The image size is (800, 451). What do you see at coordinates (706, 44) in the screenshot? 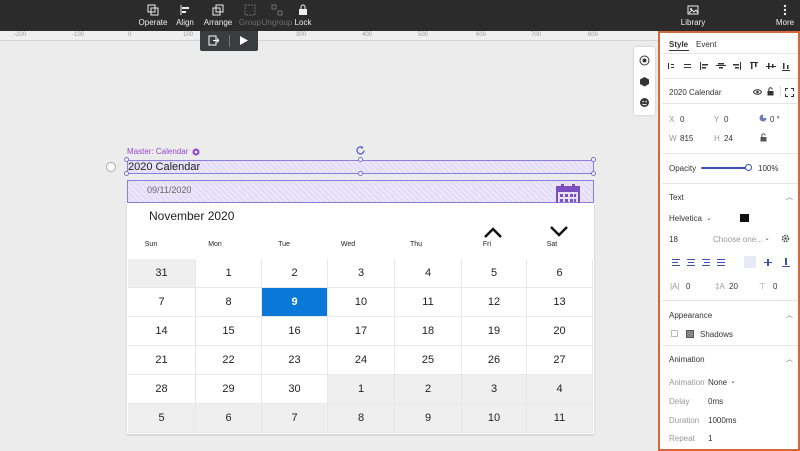
I see `tab-event: Event` at bounding box center [706, 44].